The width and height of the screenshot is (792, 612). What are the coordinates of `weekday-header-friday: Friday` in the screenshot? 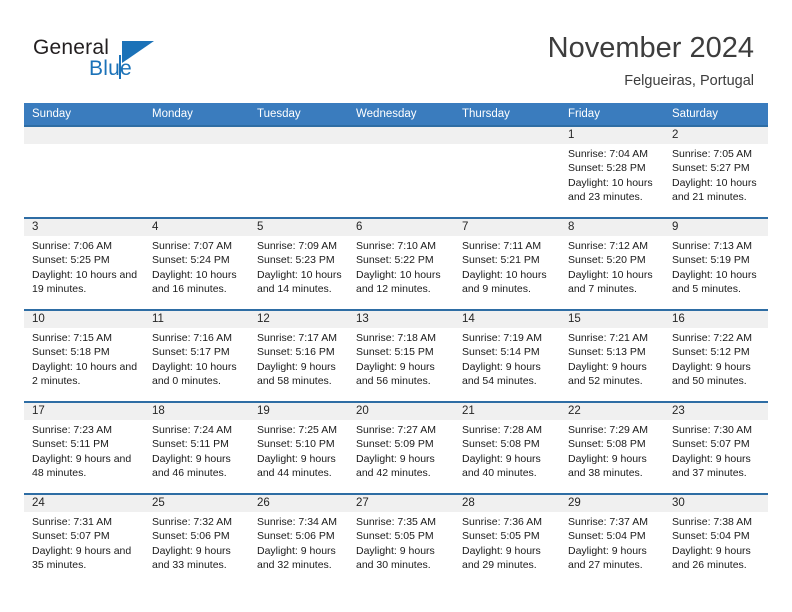 It's located at (612, 114).